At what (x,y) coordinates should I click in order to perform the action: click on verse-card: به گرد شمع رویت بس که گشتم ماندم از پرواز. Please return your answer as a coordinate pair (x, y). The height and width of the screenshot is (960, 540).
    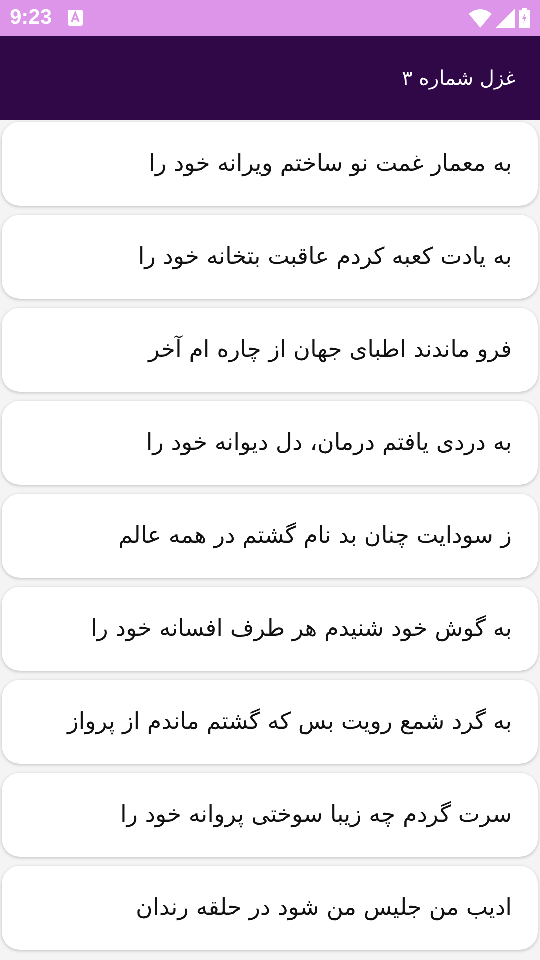
    Looking at the image, I should click on (270, 722).